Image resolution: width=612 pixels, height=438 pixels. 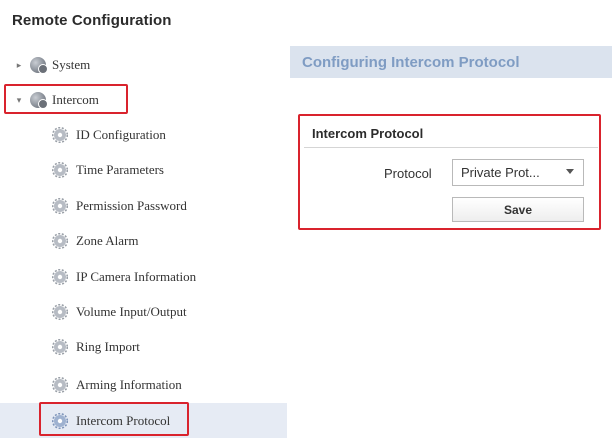 I want to click on chevron-right-icon: ▸, so click(x=19, y=65).